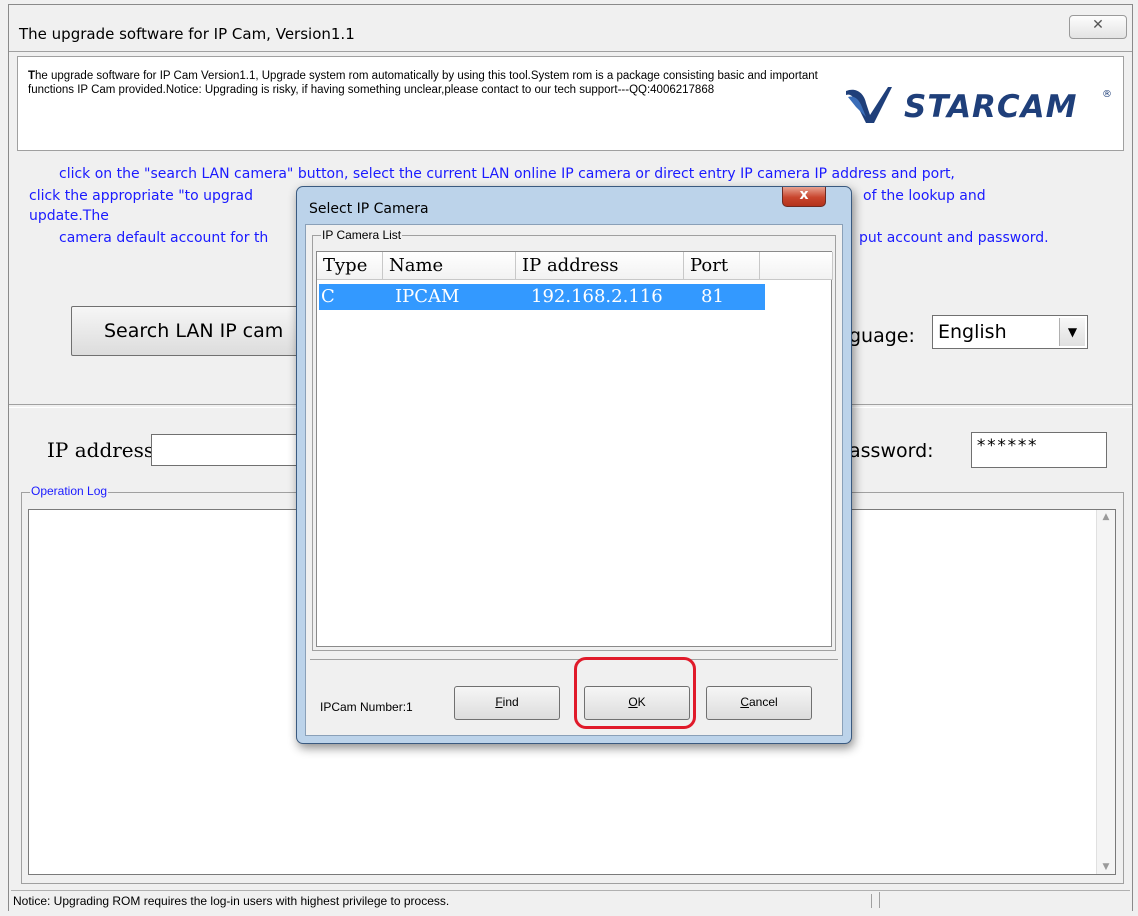  I want to click on list-item: C IPCAM 192.168.2.116 81, so click(542, 297).